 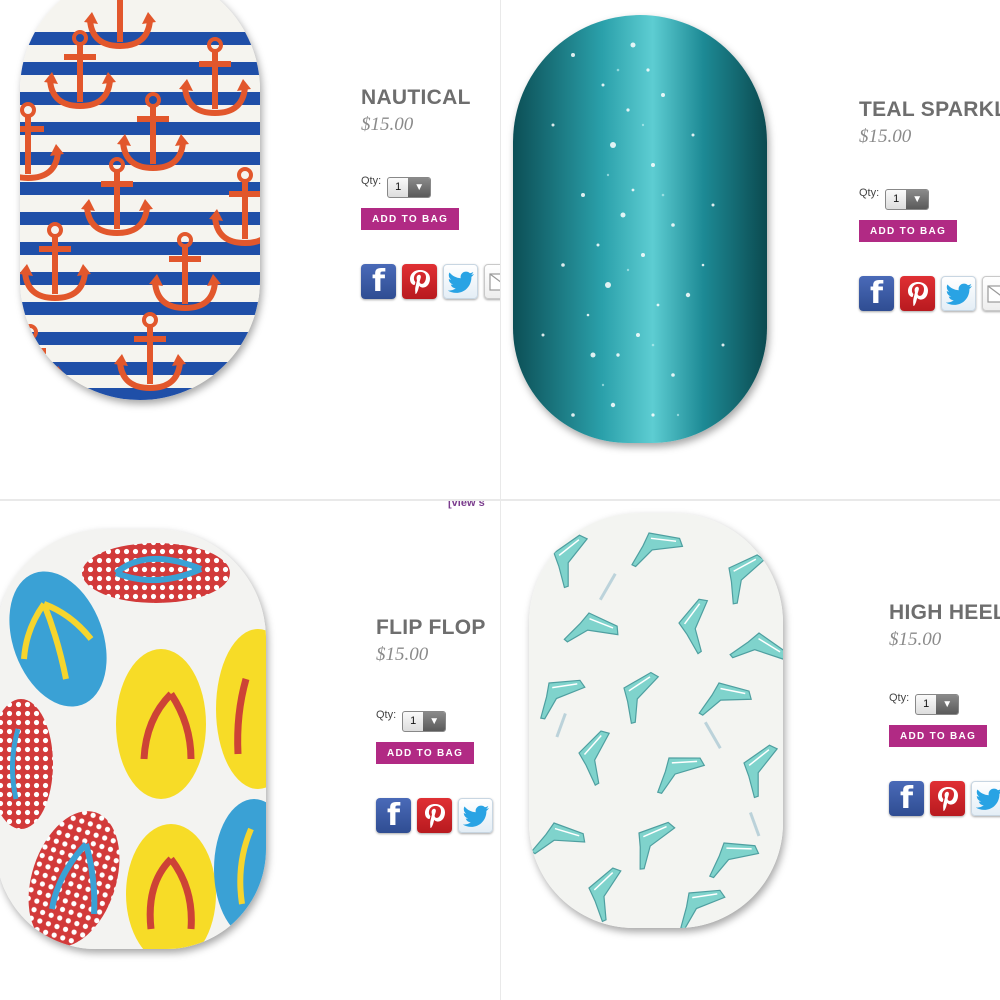 I want to click on teal-sparkle-nail-wrap-image, so click(x=640, y=229).